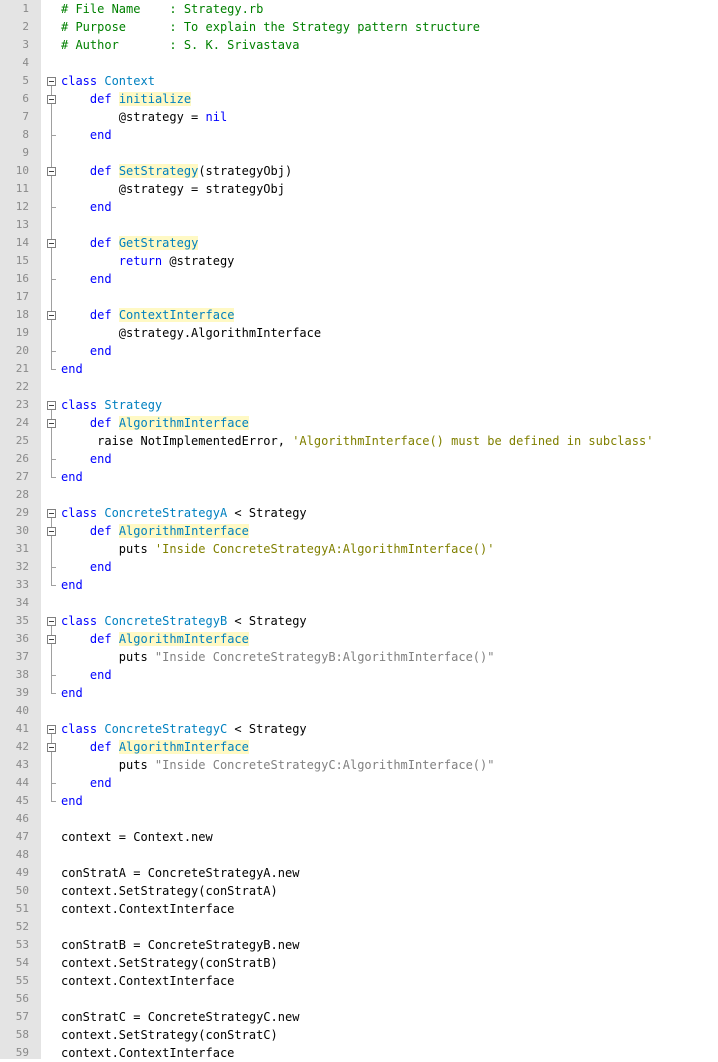 The width and height of the screenshot is (718, 1062). Describe the element at coordinates (79, 621) in the screenshot. I see `code-token: class` at that location.